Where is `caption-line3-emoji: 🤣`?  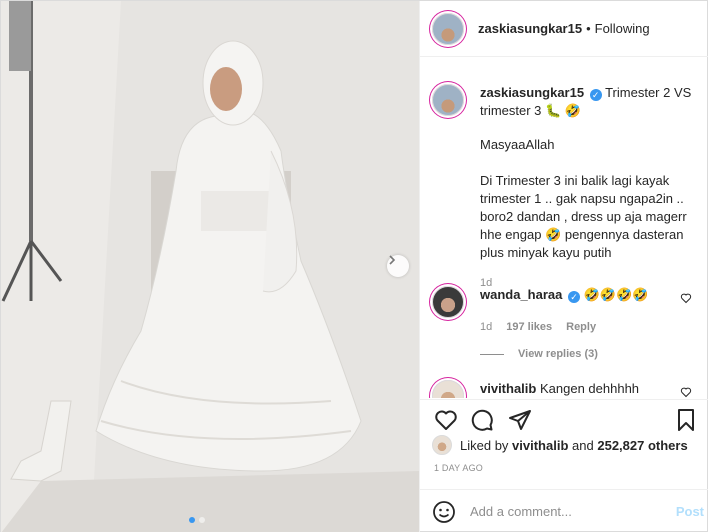 caption-line3-emoji: 🤣 is located at coordinates (553, 234).